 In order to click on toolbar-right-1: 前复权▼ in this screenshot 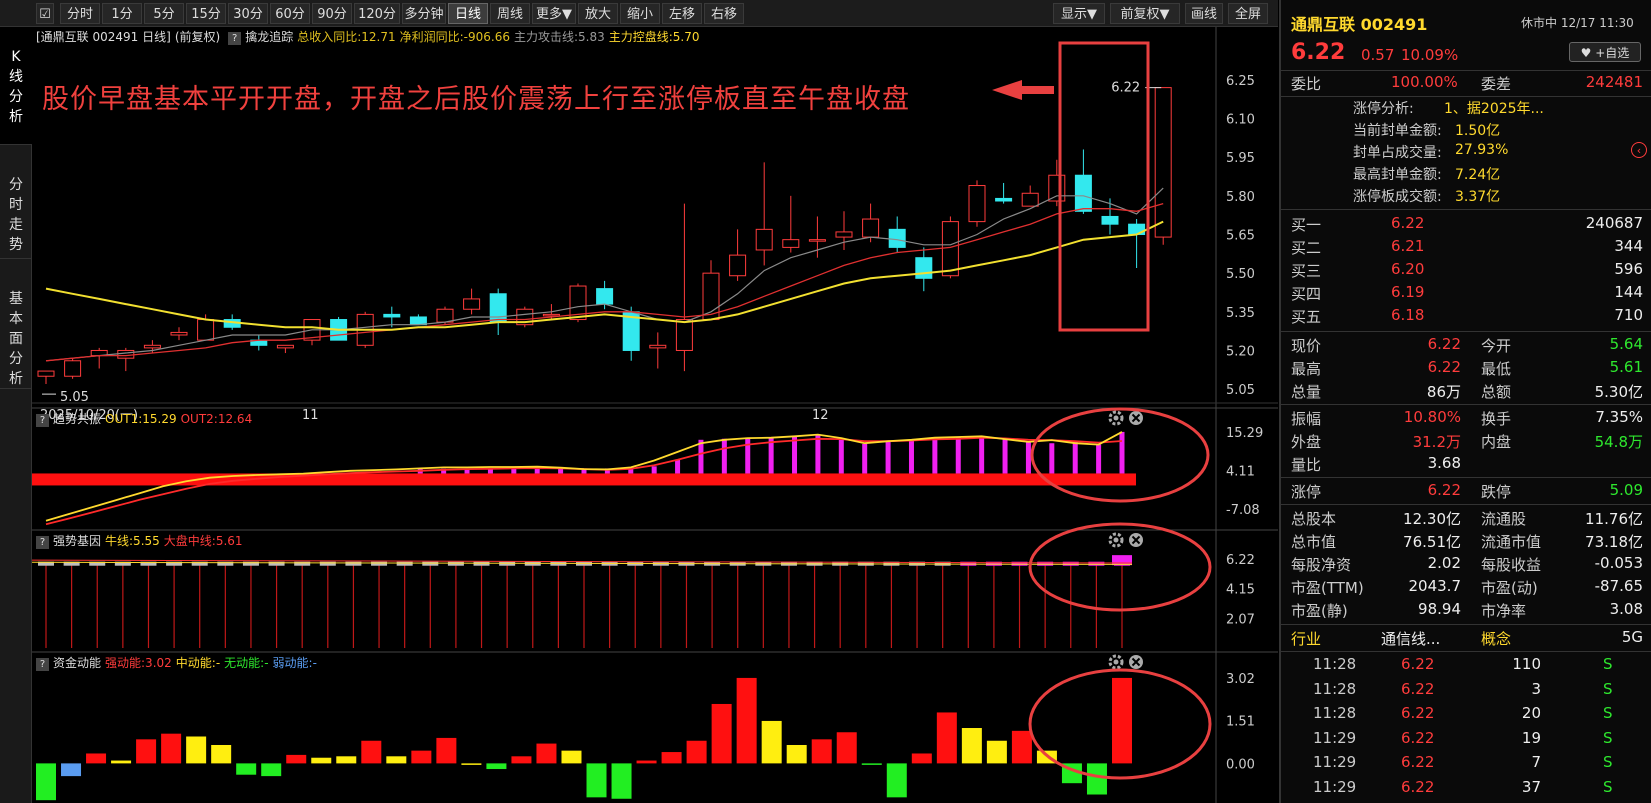, I will do `click(1145, 13)`.